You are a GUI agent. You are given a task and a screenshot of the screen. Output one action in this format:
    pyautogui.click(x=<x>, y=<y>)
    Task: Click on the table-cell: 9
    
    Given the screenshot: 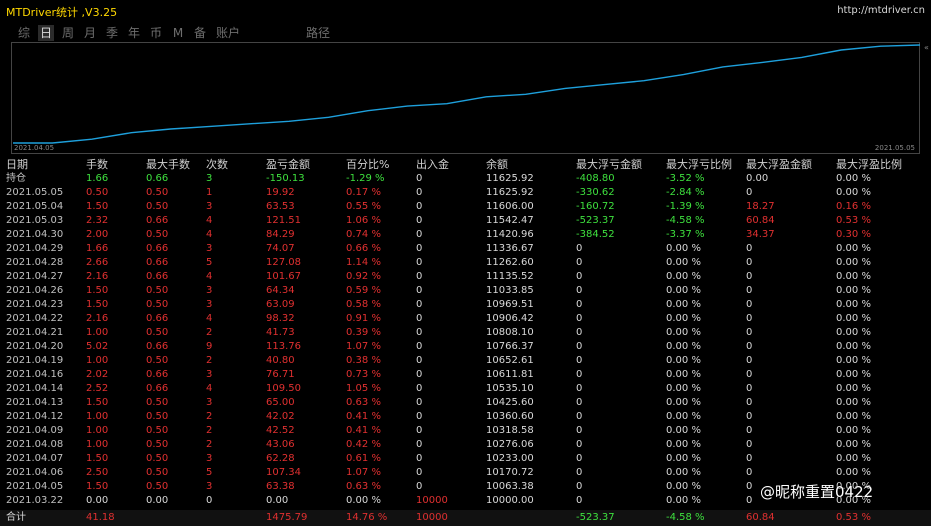 What is the action you would take?
    pyautogui.click(x=209, y=346)
    